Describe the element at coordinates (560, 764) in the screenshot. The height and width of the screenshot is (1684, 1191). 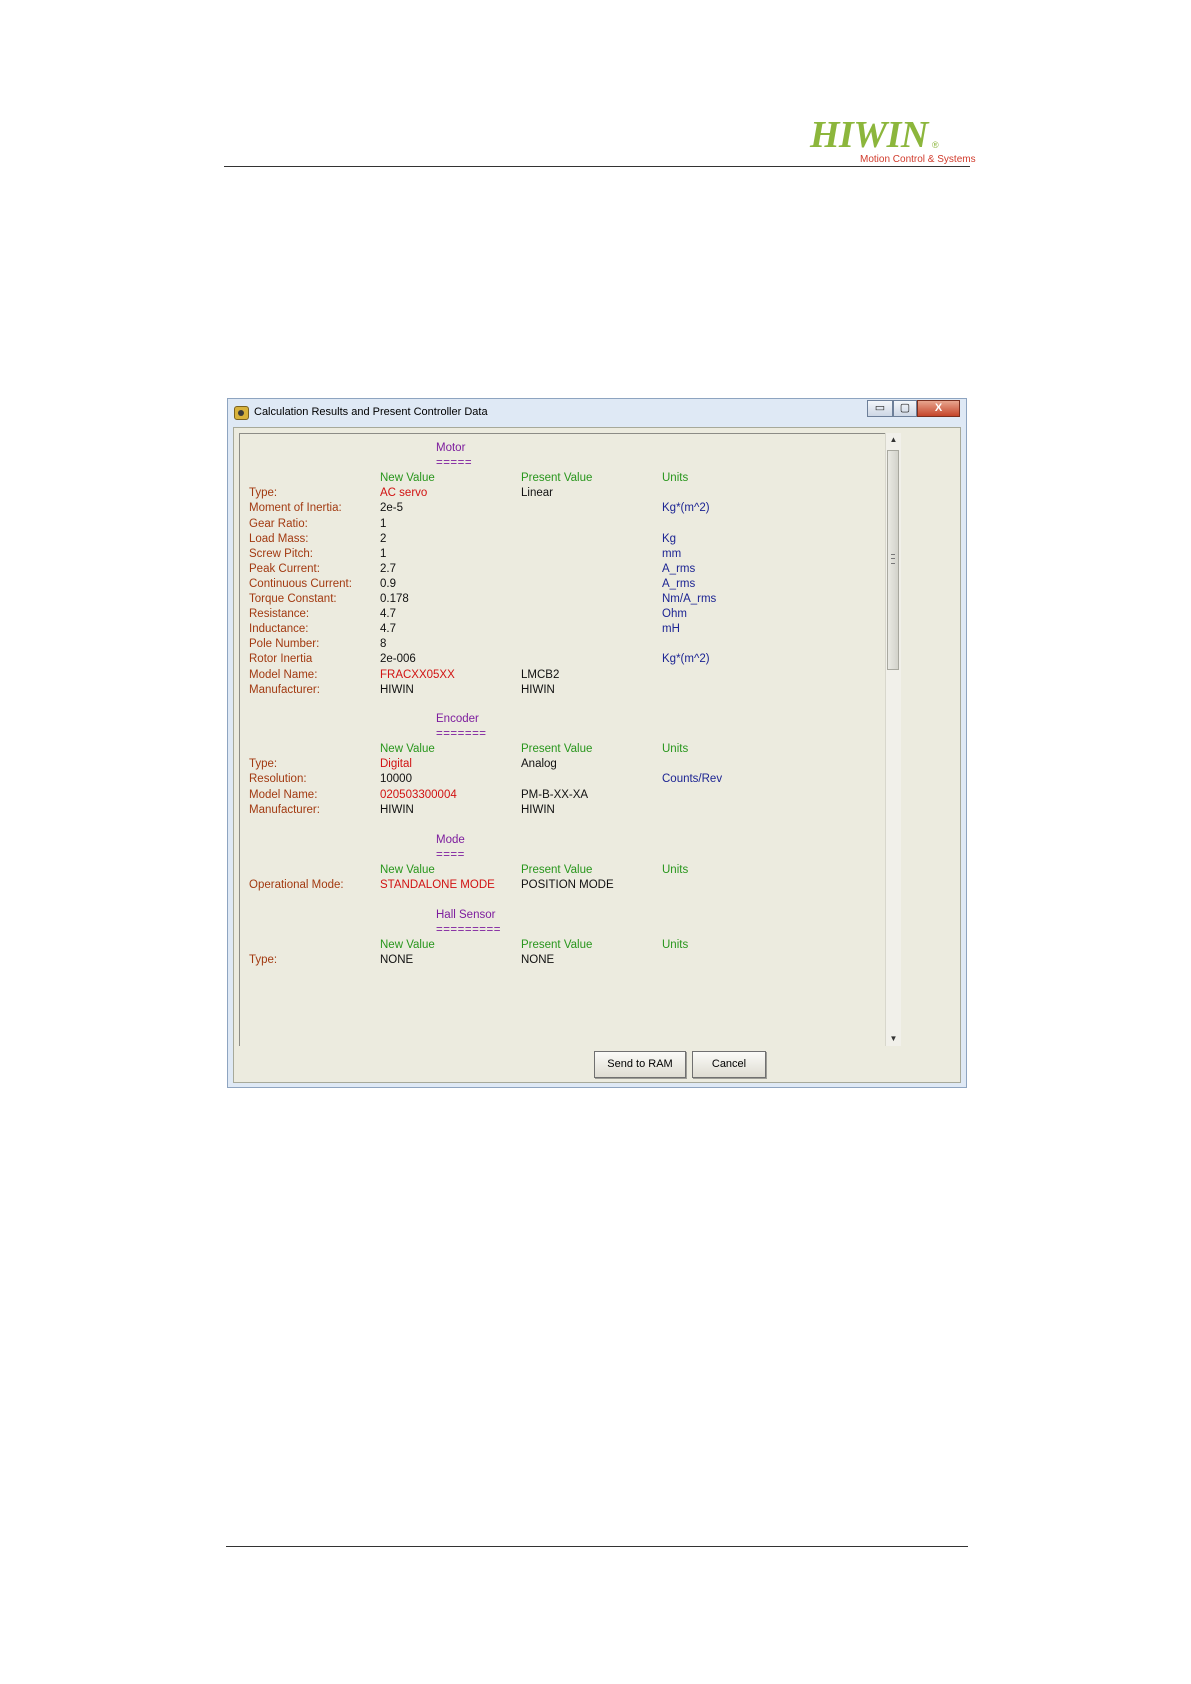
I see `encoder-data-row: Type: Digital Analog` at that location.